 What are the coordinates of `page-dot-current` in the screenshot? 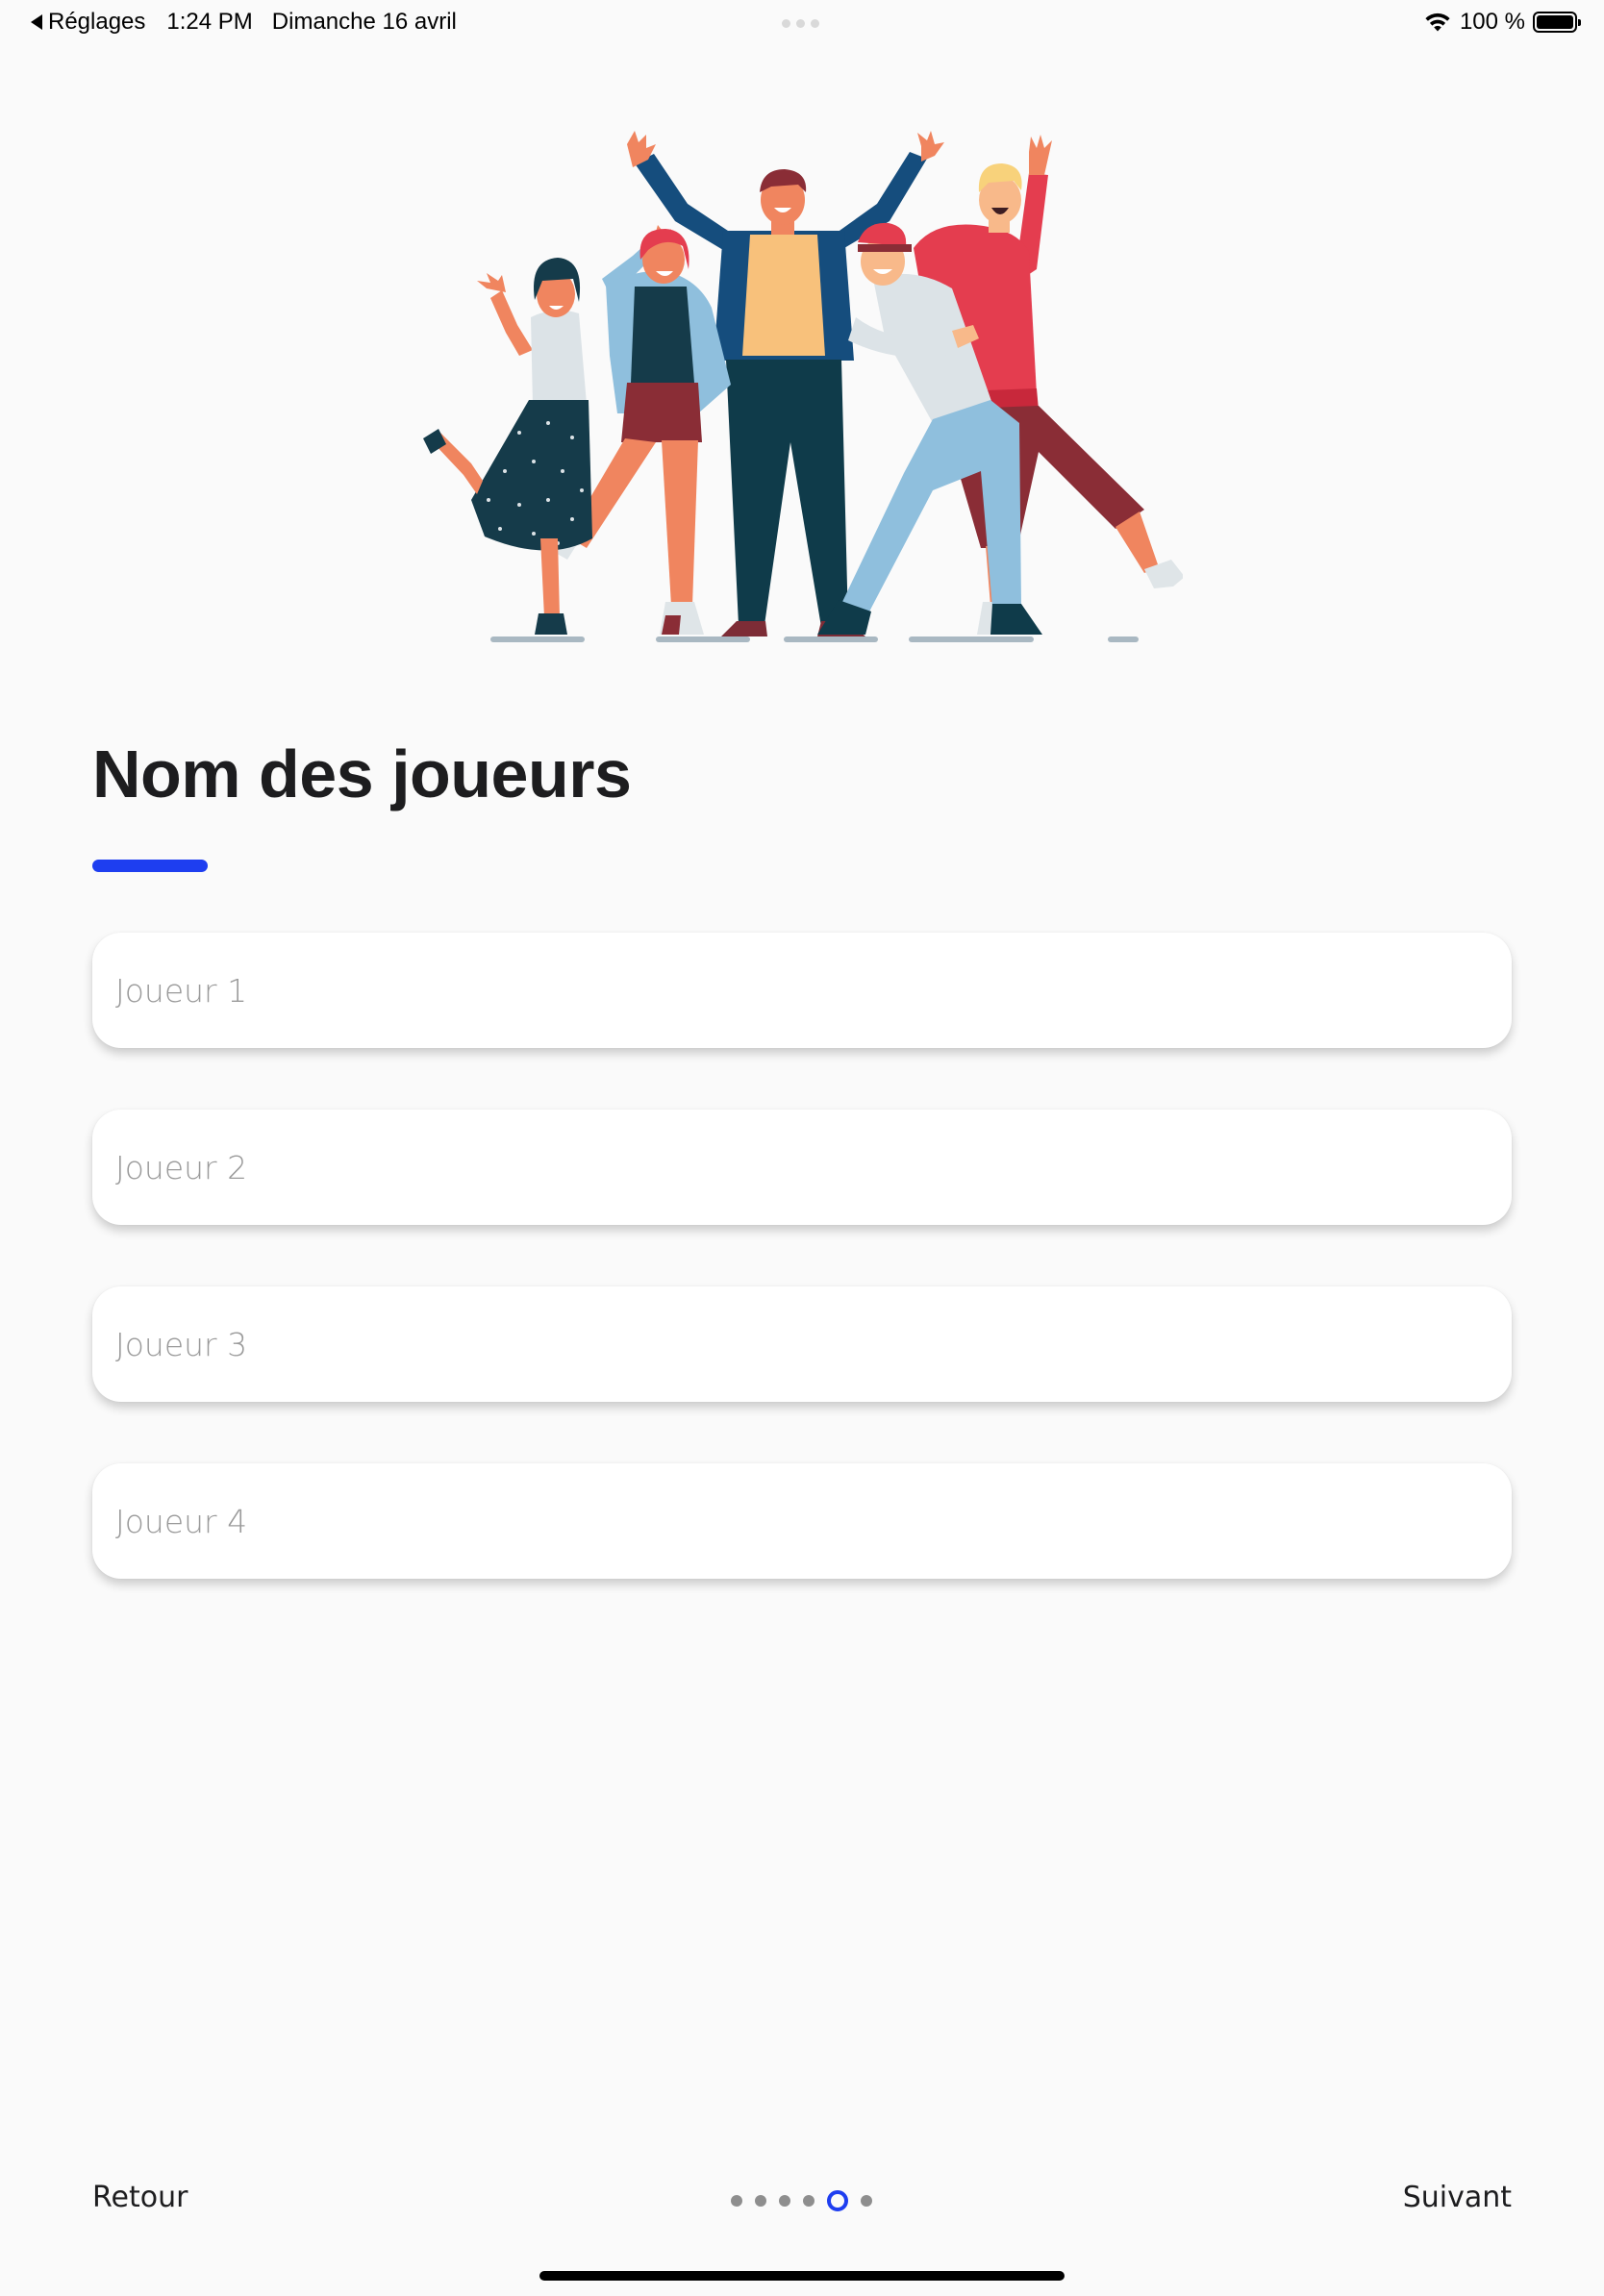 It's located at (837, 2200).